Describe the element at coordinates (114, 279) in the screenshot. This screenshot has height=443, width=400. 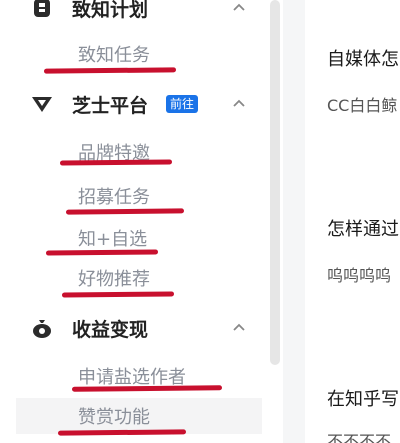
I see `sidebar-item-label: 好物推荐` at that location.